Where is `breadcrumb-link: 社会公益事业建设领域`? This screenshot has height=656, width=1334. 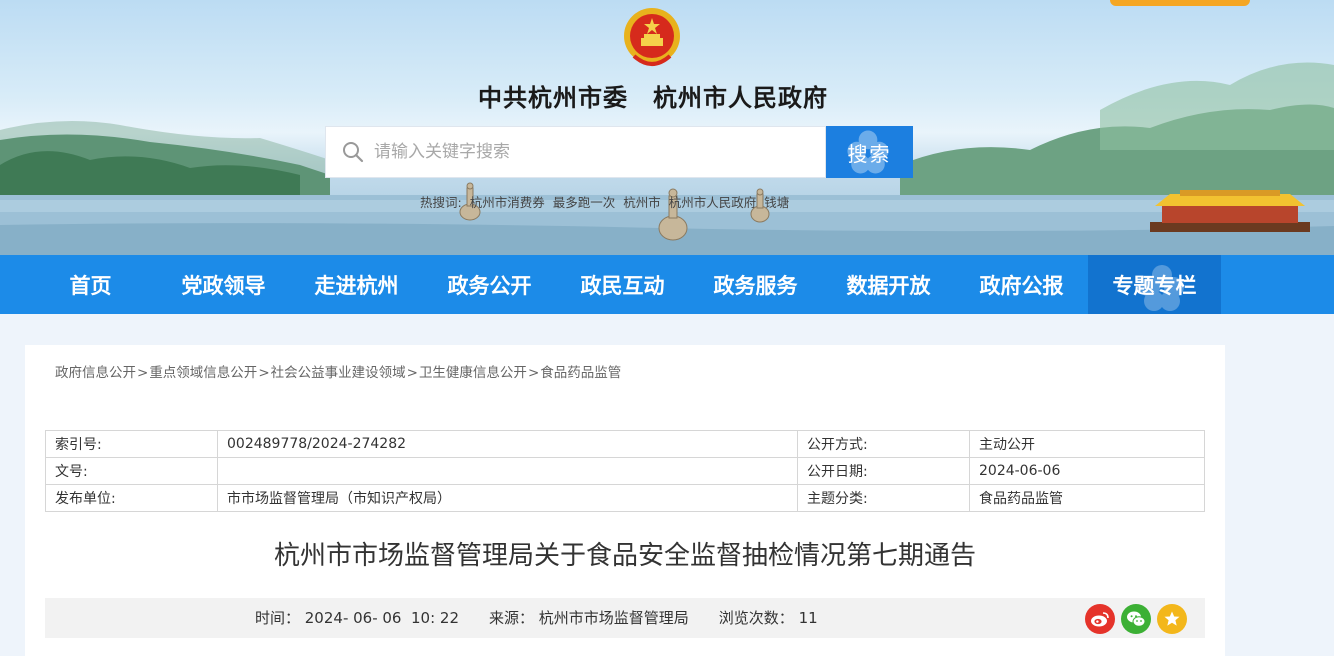
breadcrumb-link: 社会公益事业建设领域 is located at coordinates (338, 373).